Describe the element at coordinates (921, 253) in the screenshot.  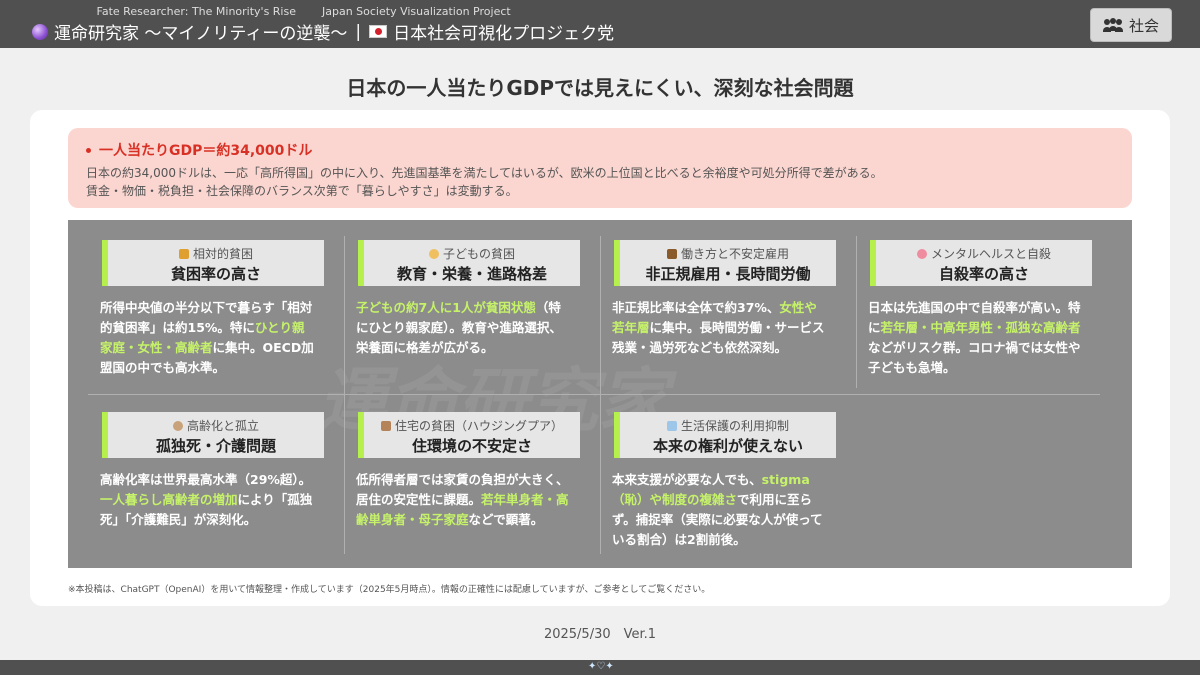
I see `brain-icon` at that location.